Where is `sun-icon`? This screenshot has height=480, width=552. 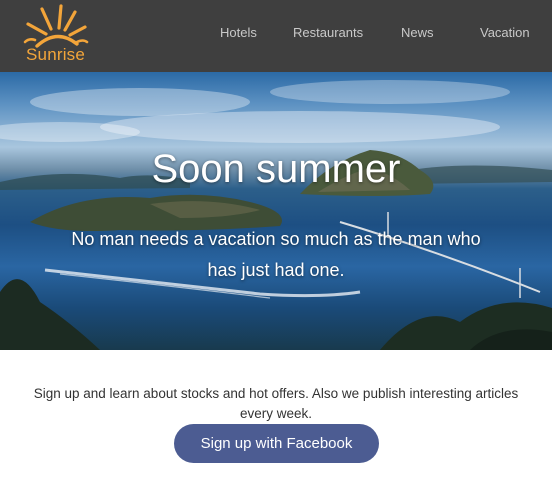 sun-icon is located at coordinates (56, 26).